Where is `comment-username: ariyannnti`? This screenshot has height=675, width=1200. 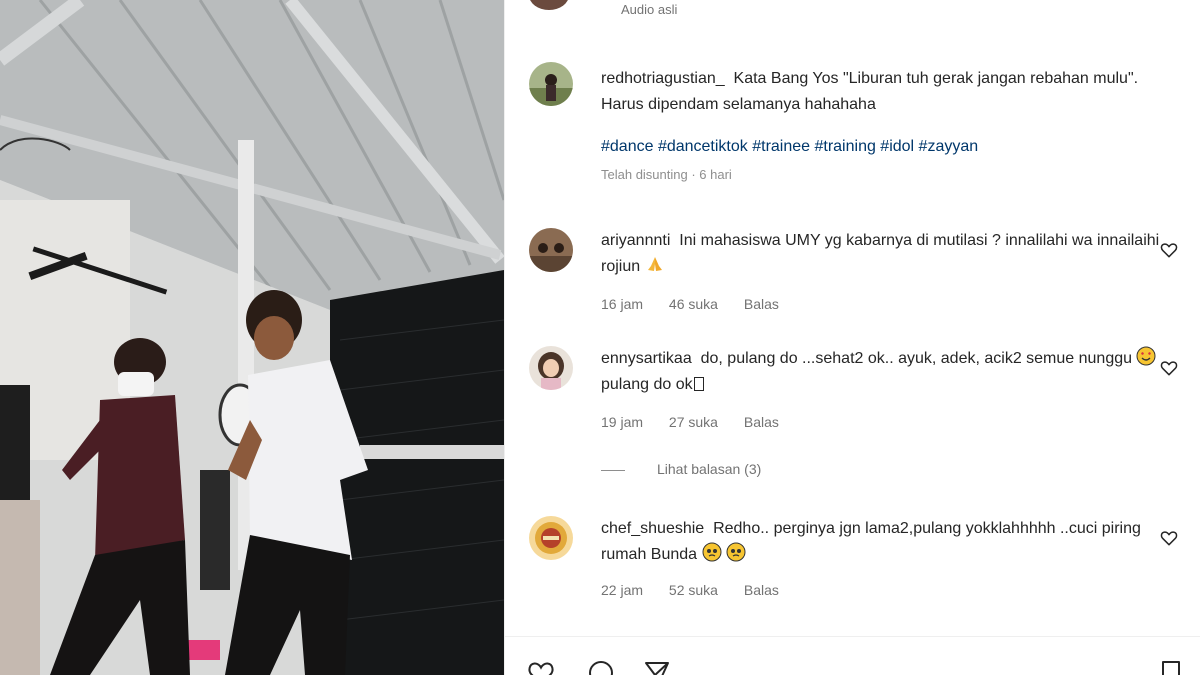
comment-username: ariyannnti is located at coordinates (635, 240).